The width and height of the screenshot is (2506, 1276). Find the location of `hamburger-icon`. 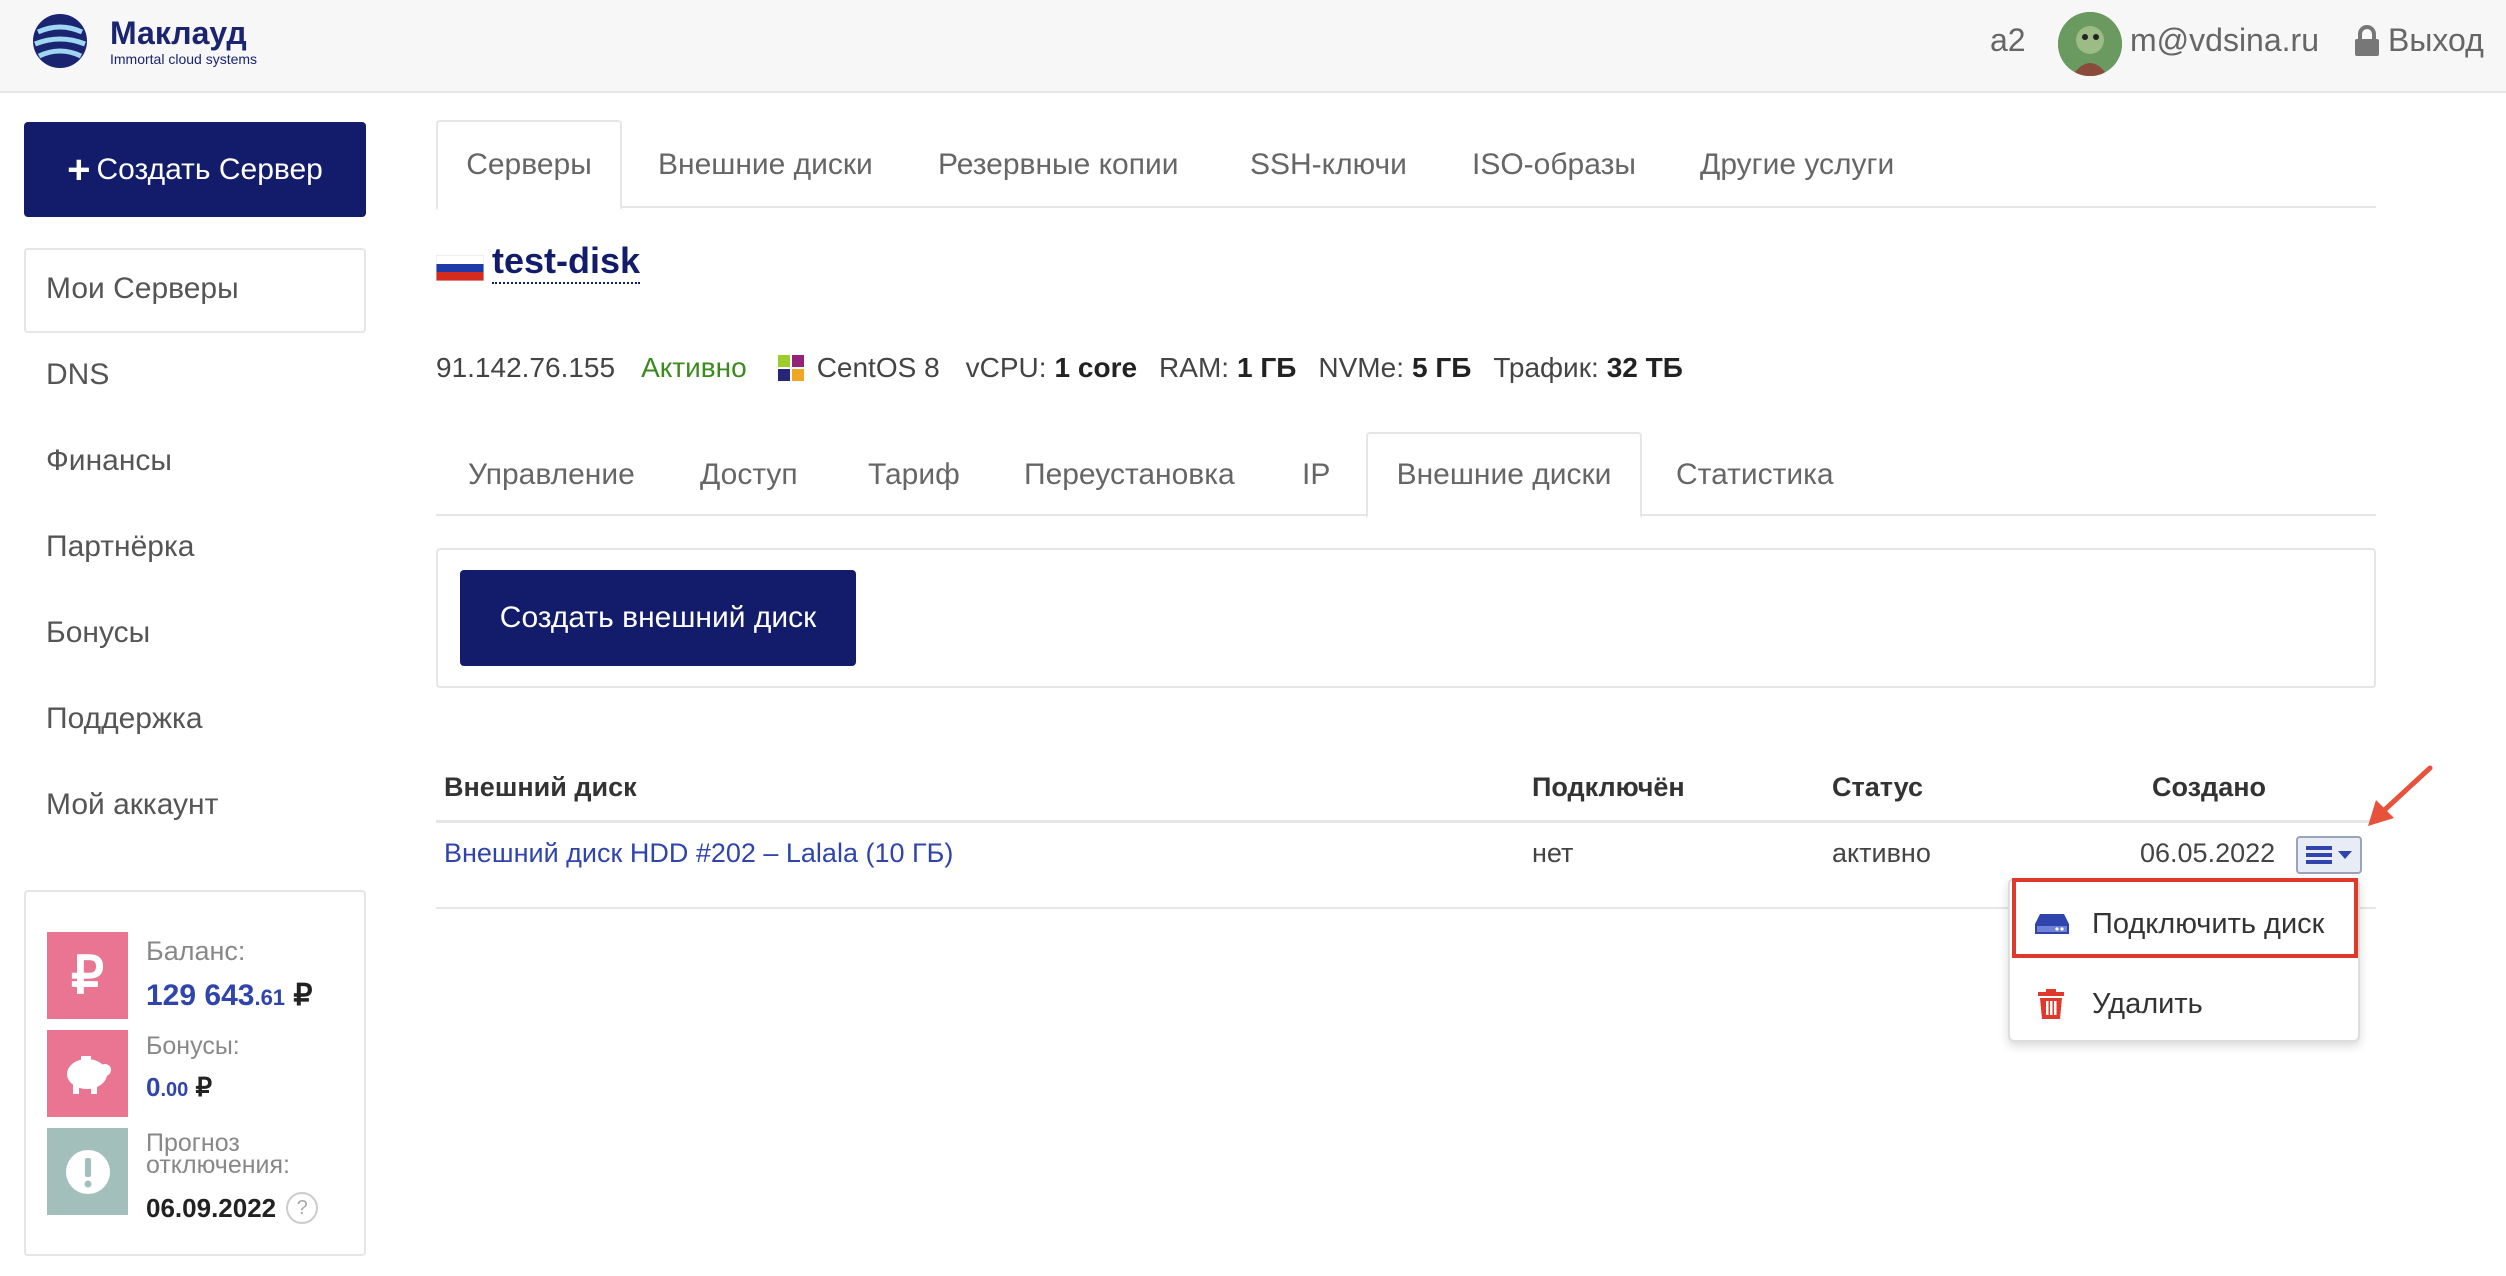

hamburger-icon is located at coordinates (2319, 855).